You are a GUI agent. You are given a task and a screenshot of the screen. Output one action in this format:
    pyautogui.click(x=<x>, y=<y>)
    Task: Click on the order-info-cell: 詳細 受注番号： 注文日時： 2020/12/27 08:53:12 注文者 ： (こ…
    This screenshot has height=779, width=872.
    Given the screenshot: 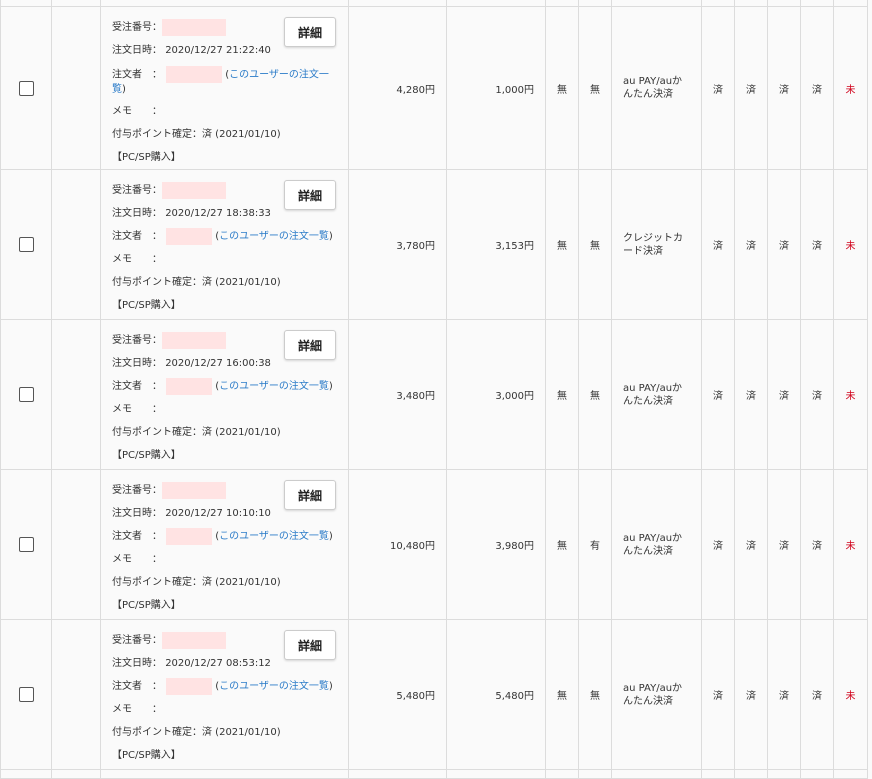 What is the action you would take?
    pyautogui.click(x=224, y=694)
    